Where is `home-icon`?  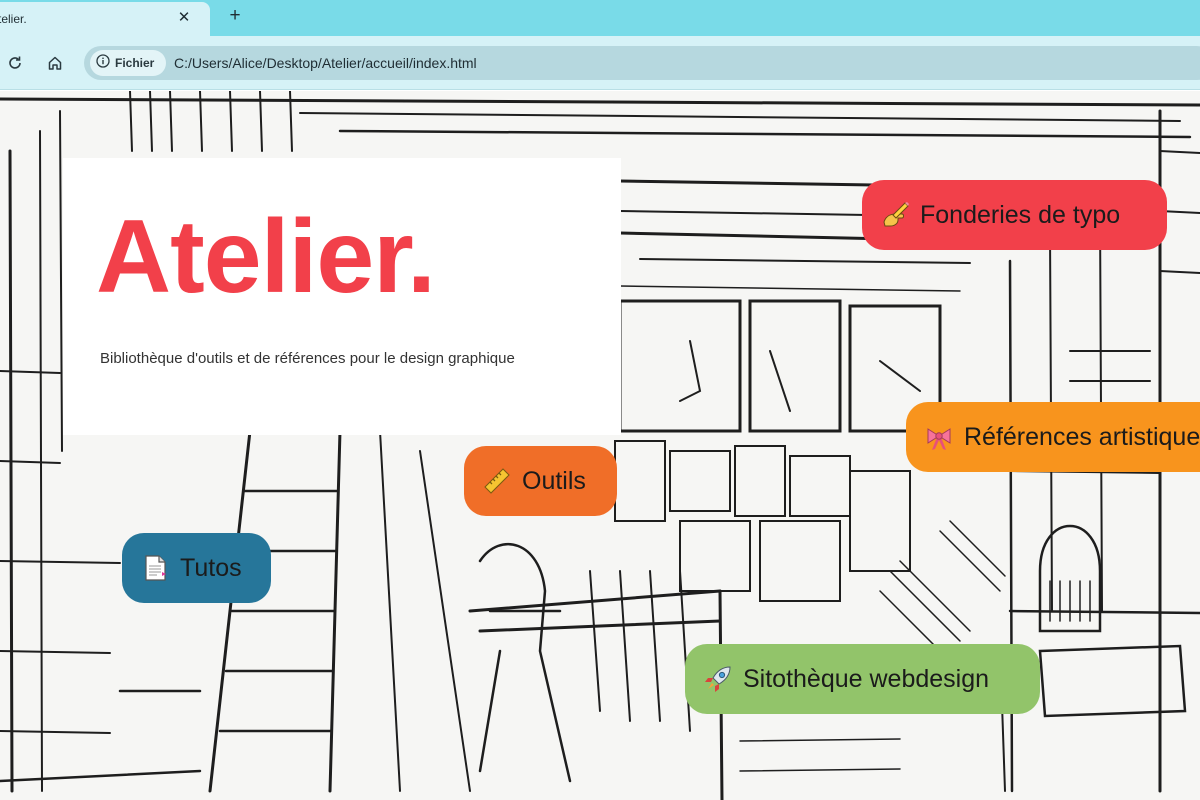 home-icon is located at coordinates (55, 63).